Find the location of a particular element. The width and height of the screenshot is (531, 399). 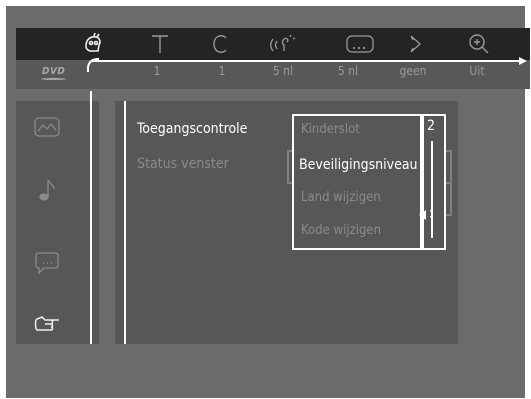

music-note-icon is located at coordinates (47, 190).